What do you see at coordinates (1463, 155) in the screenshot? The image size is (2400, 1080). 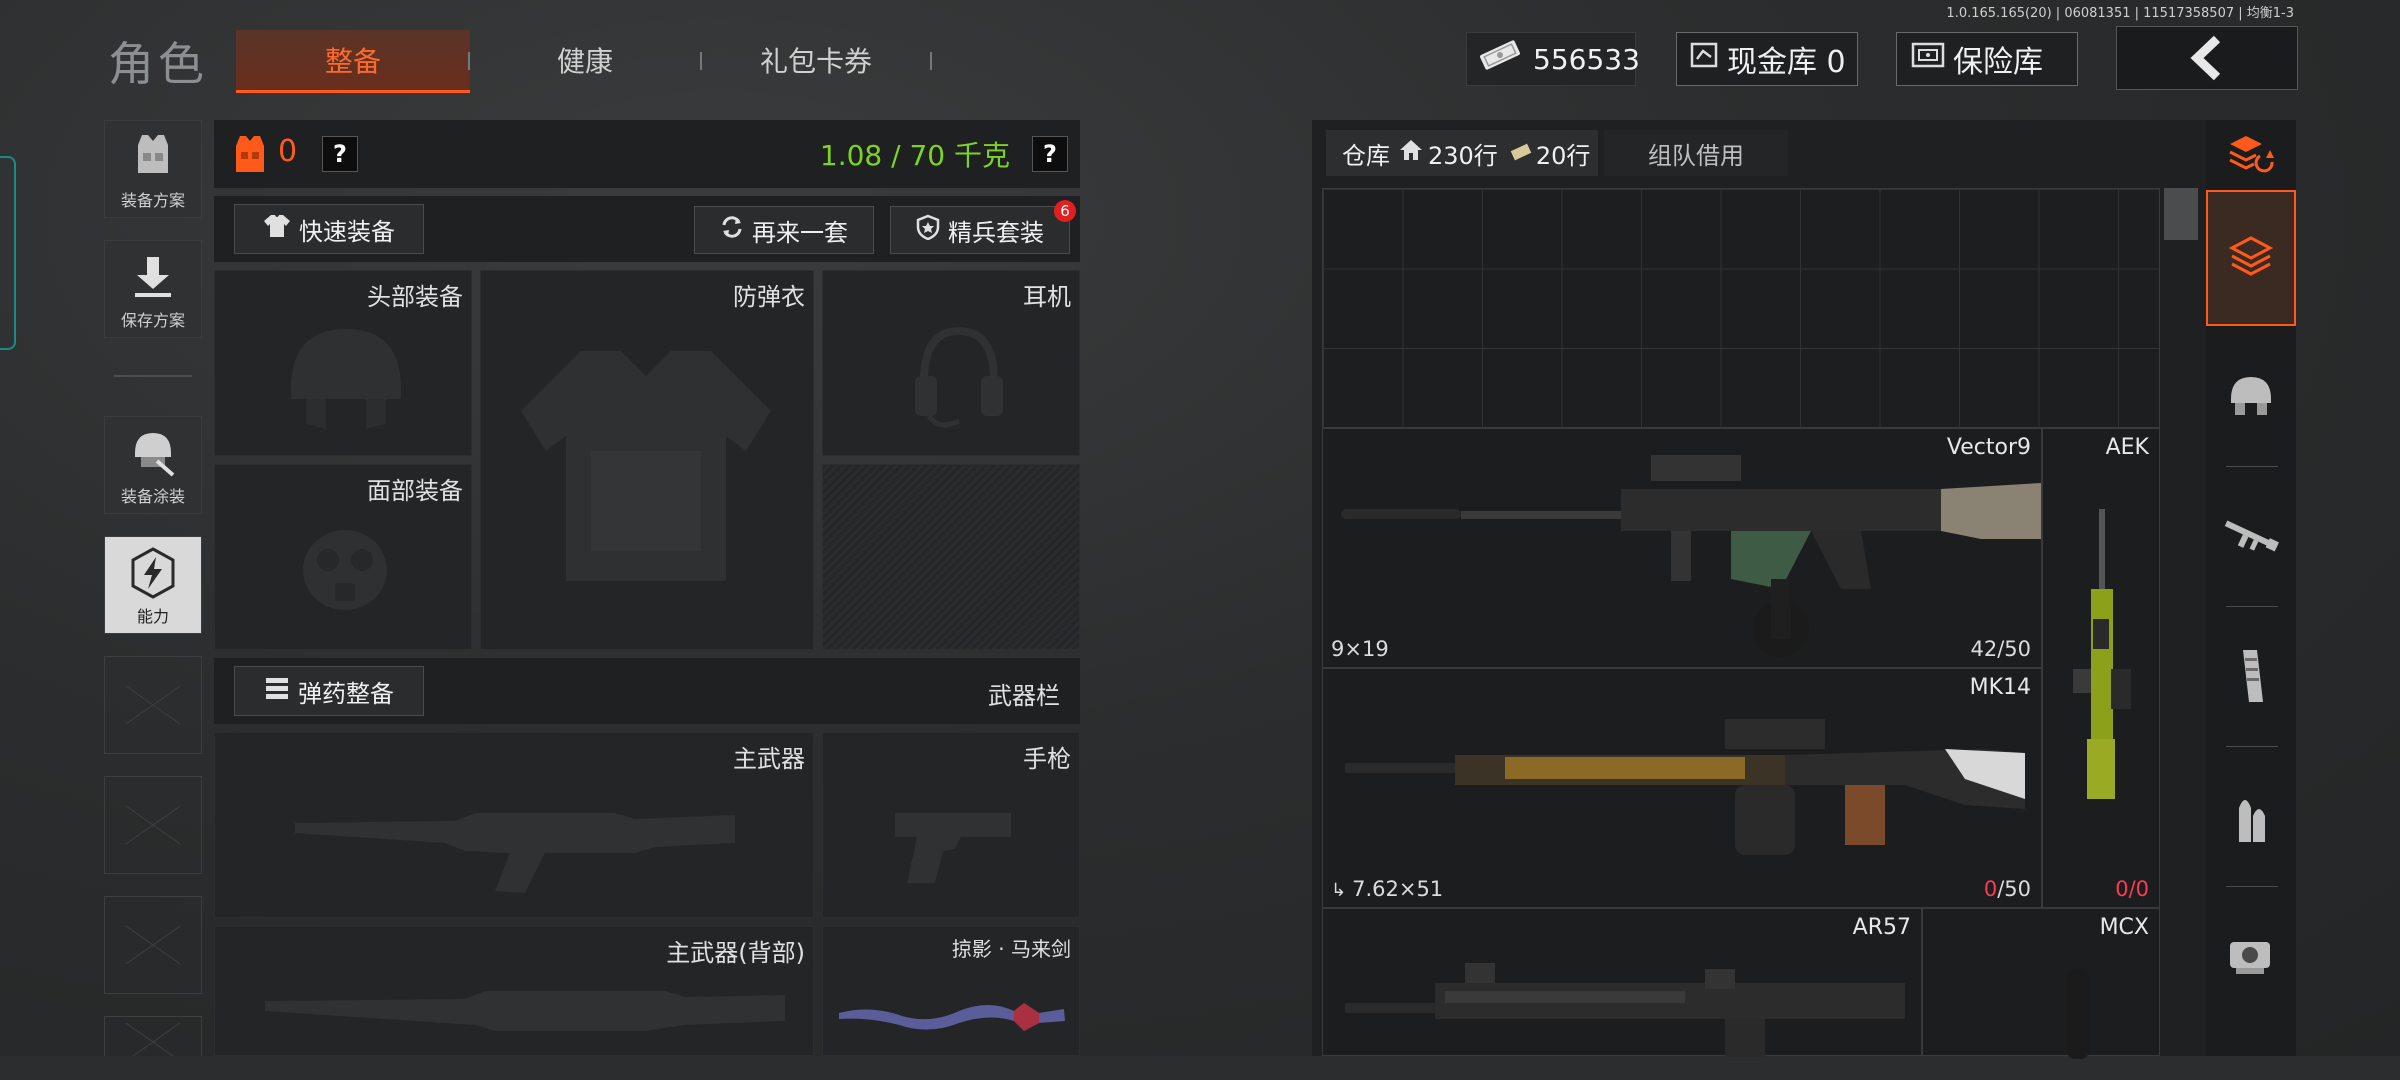 I see `home-rows: 230行` at bounding box center [1463, 155].